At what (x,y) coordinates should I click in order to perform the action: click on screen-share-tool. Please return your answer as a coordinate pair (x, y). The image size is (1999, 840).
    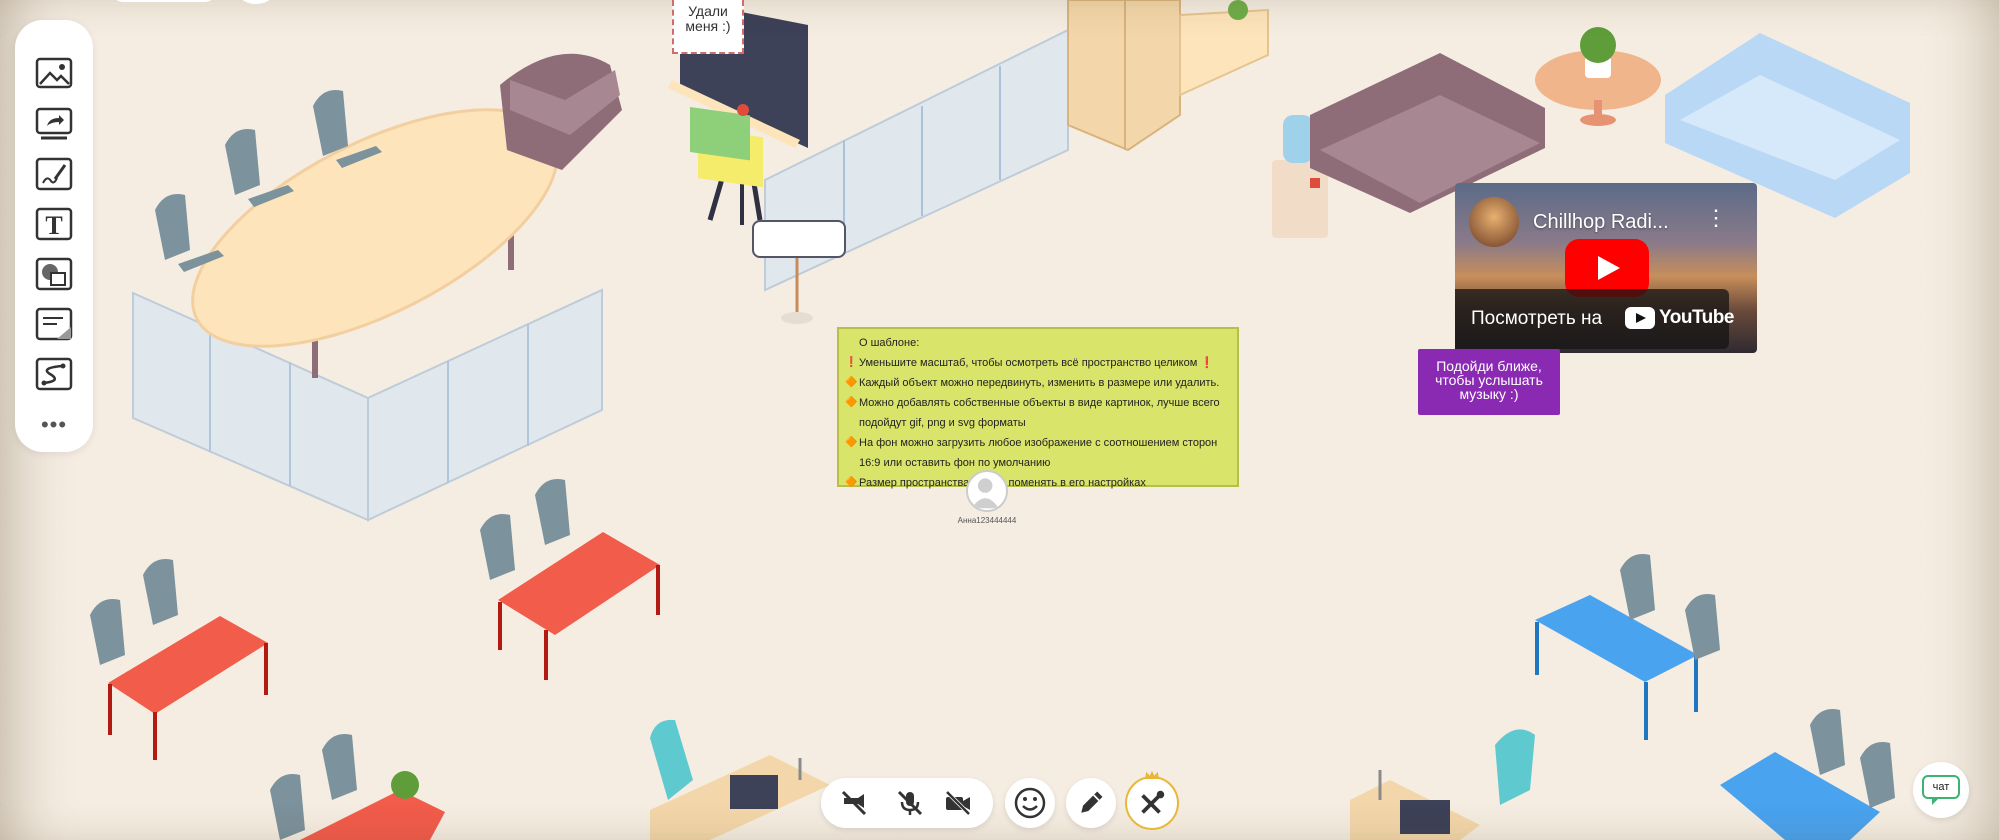
    Looking at the image, I should click on (54, 124).